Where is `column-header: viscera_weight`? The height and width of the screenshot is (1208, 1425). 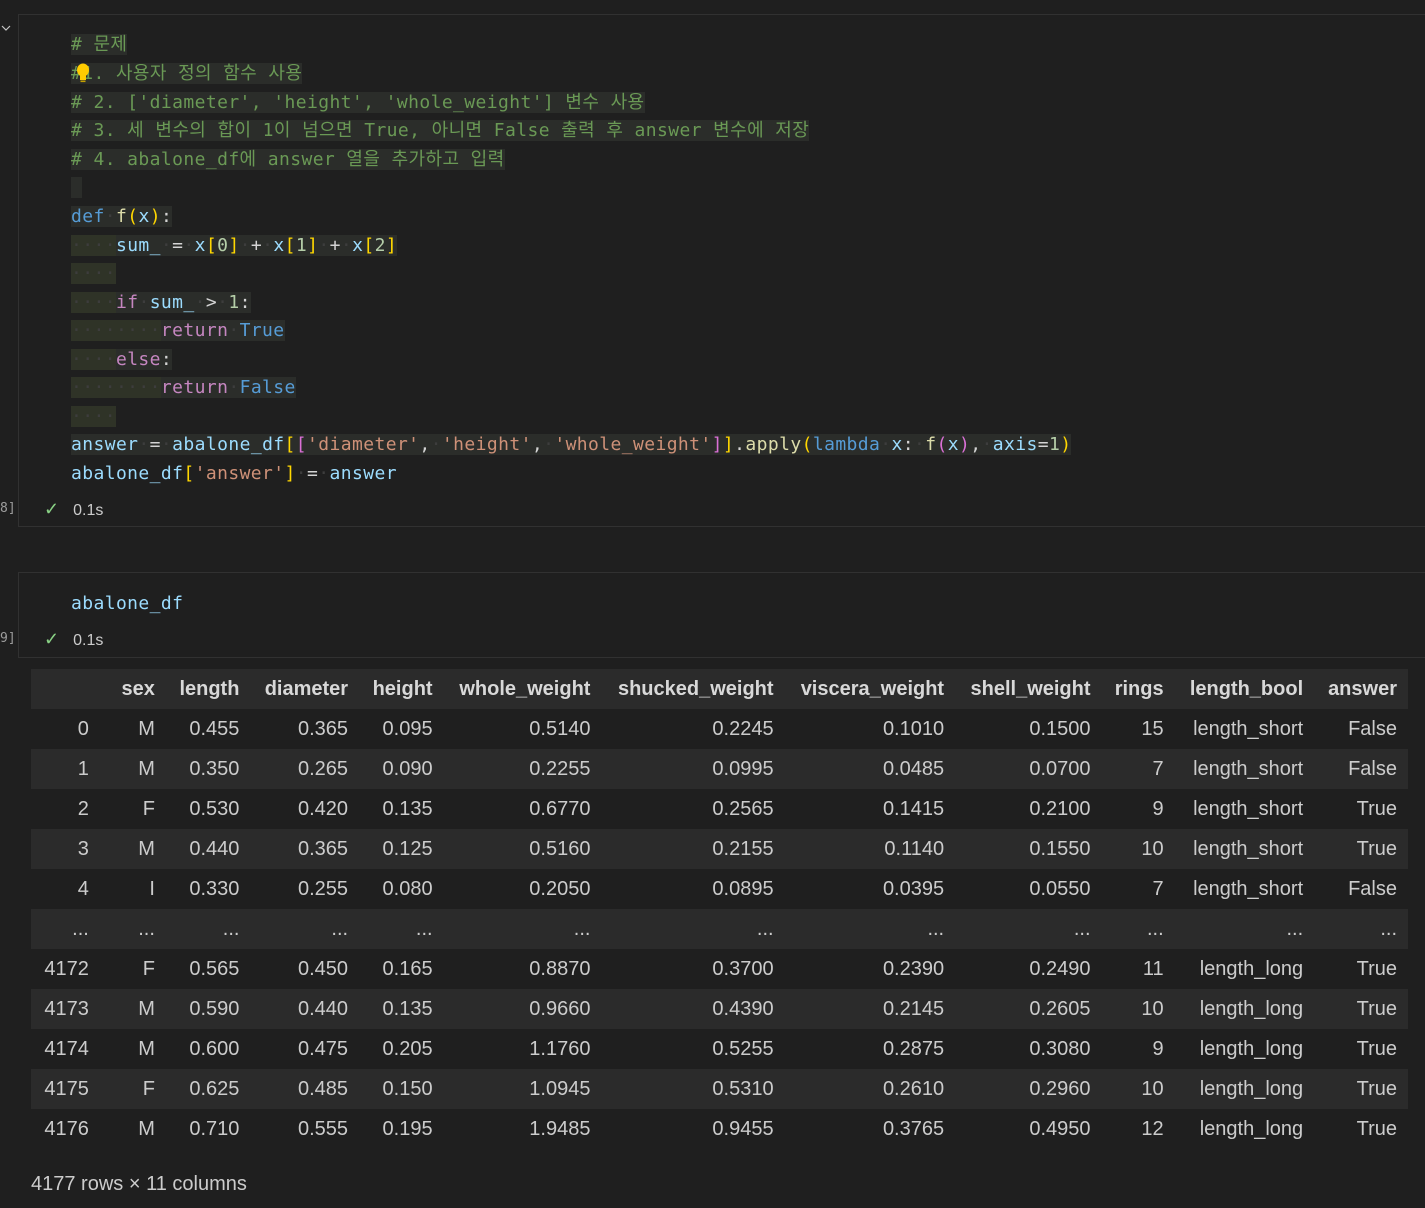 column-header: viscera_weight is located at coordinates (870, 689).